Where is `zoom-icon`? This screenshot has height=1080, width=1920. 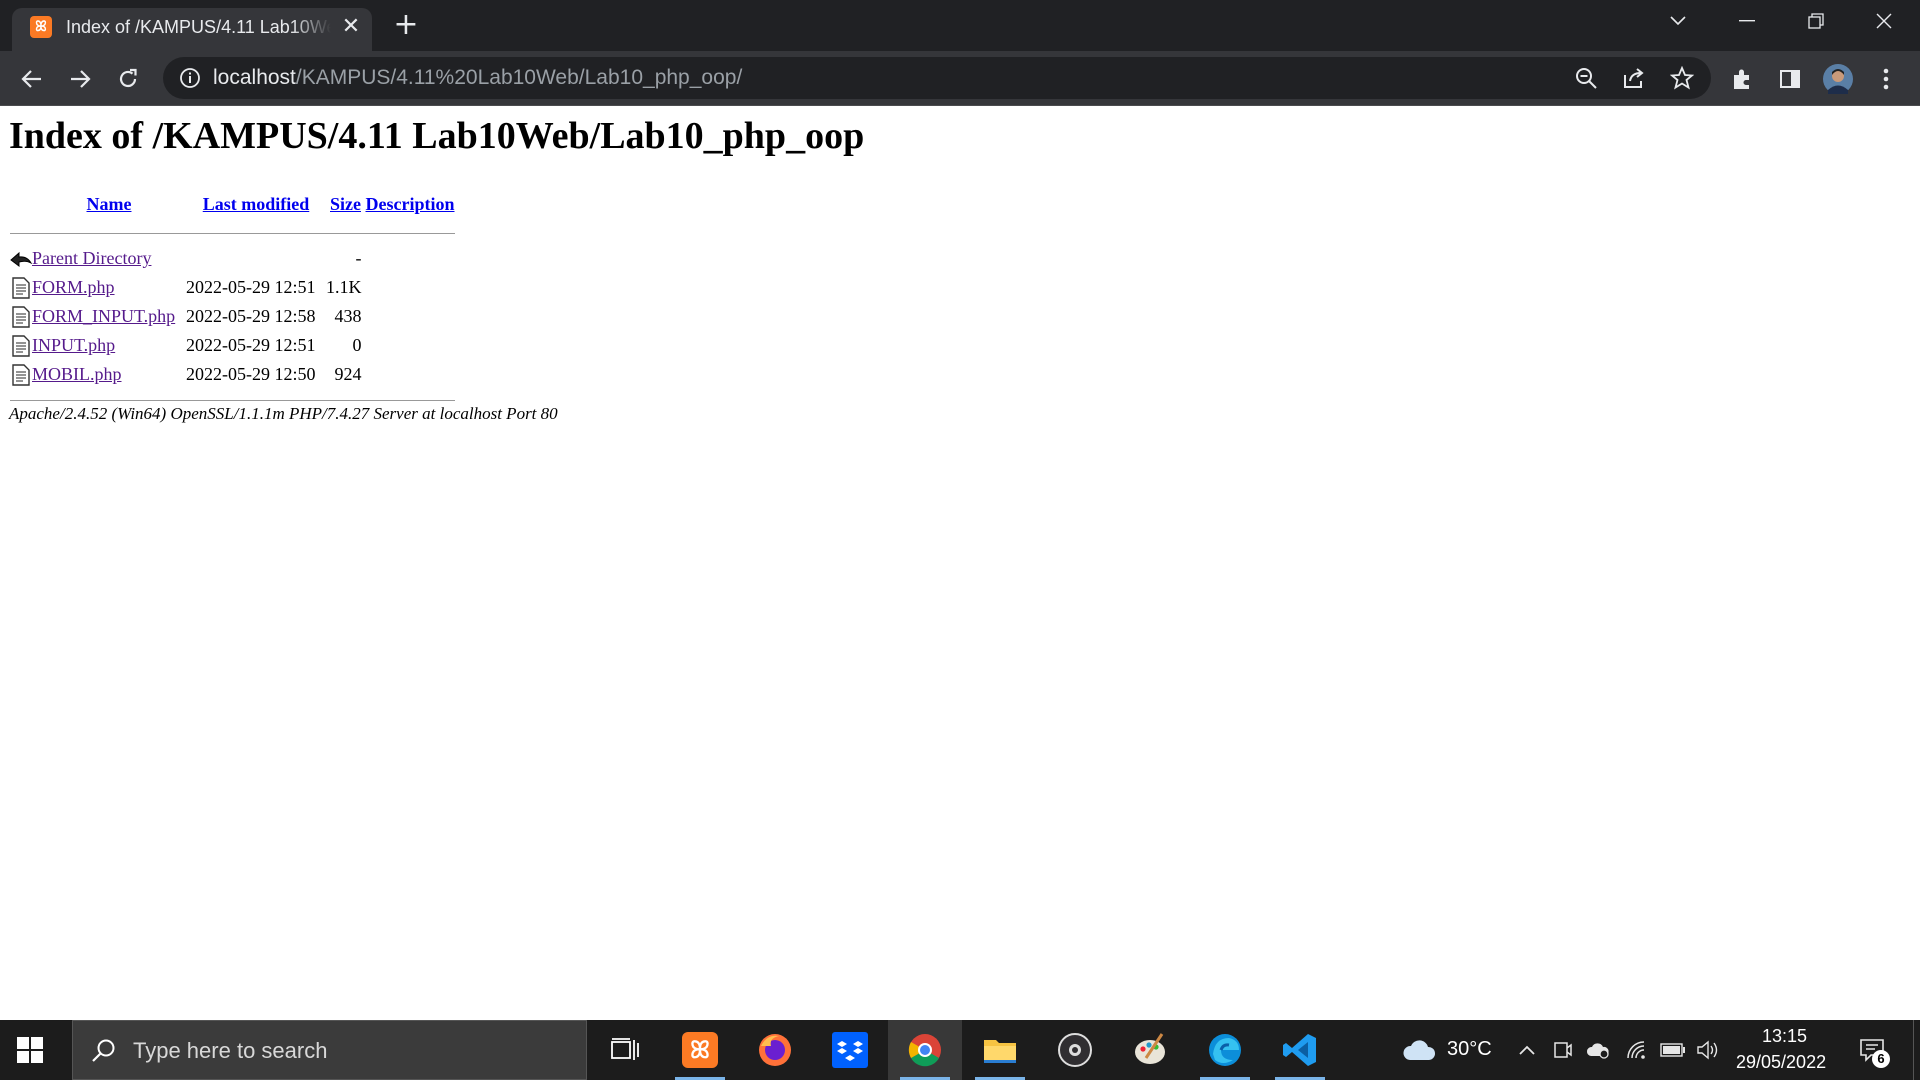
zoom-icon is located at coordinates (1586, 78).